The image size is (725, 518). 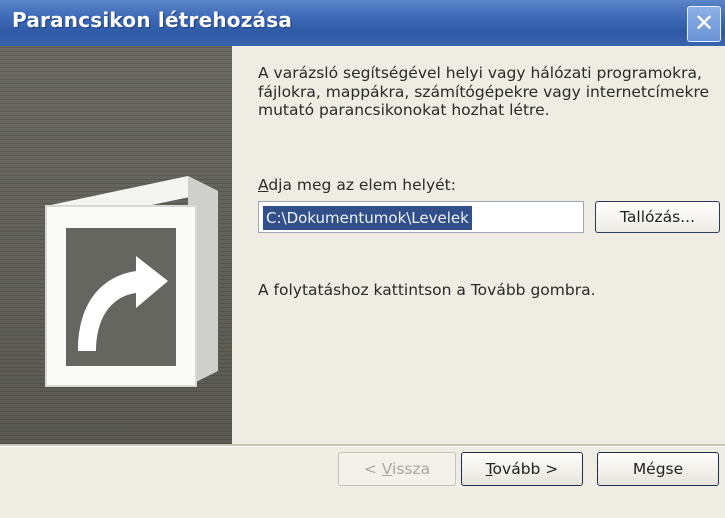 I want to click on location-label: Adja meg az elem helyét:, so click(x=357, y=185).